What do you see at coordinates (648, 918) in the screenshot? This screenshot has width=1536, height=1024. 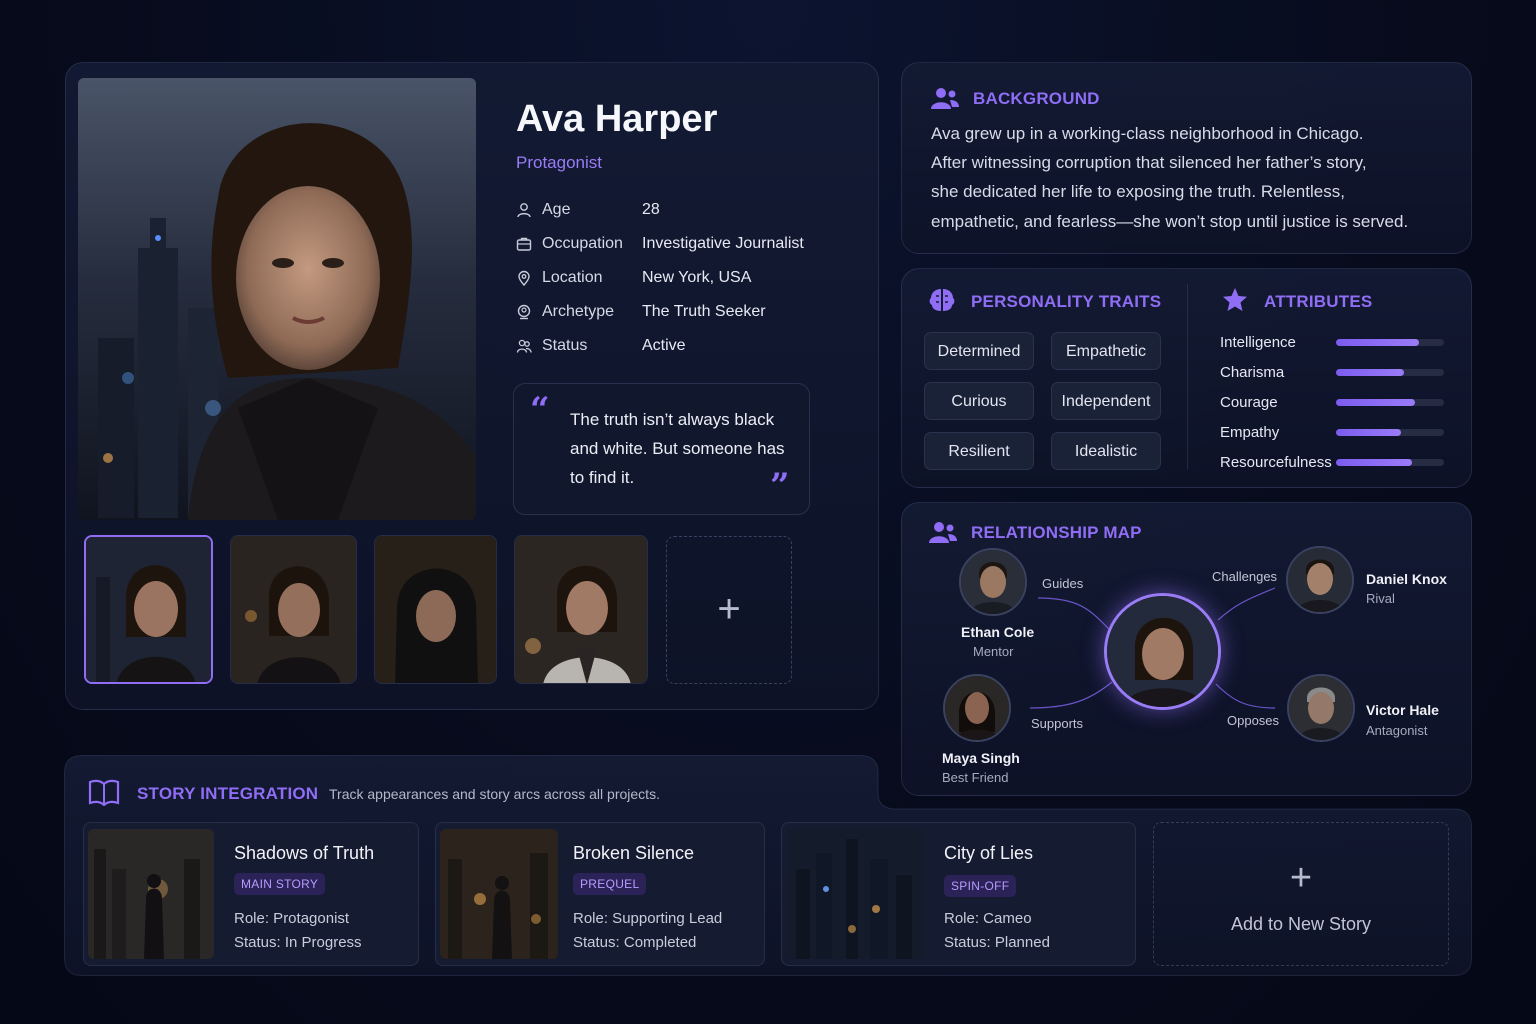 I see `story-role: Role: Supporting Lead` at bounding box center [648, 918].